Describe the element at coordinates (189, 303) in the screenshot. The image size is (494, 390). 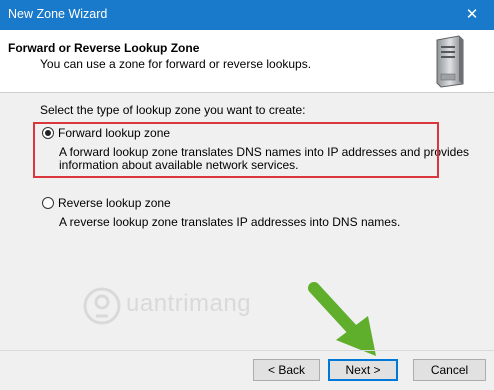
I see `watermark-text: uantrimang` at that location.